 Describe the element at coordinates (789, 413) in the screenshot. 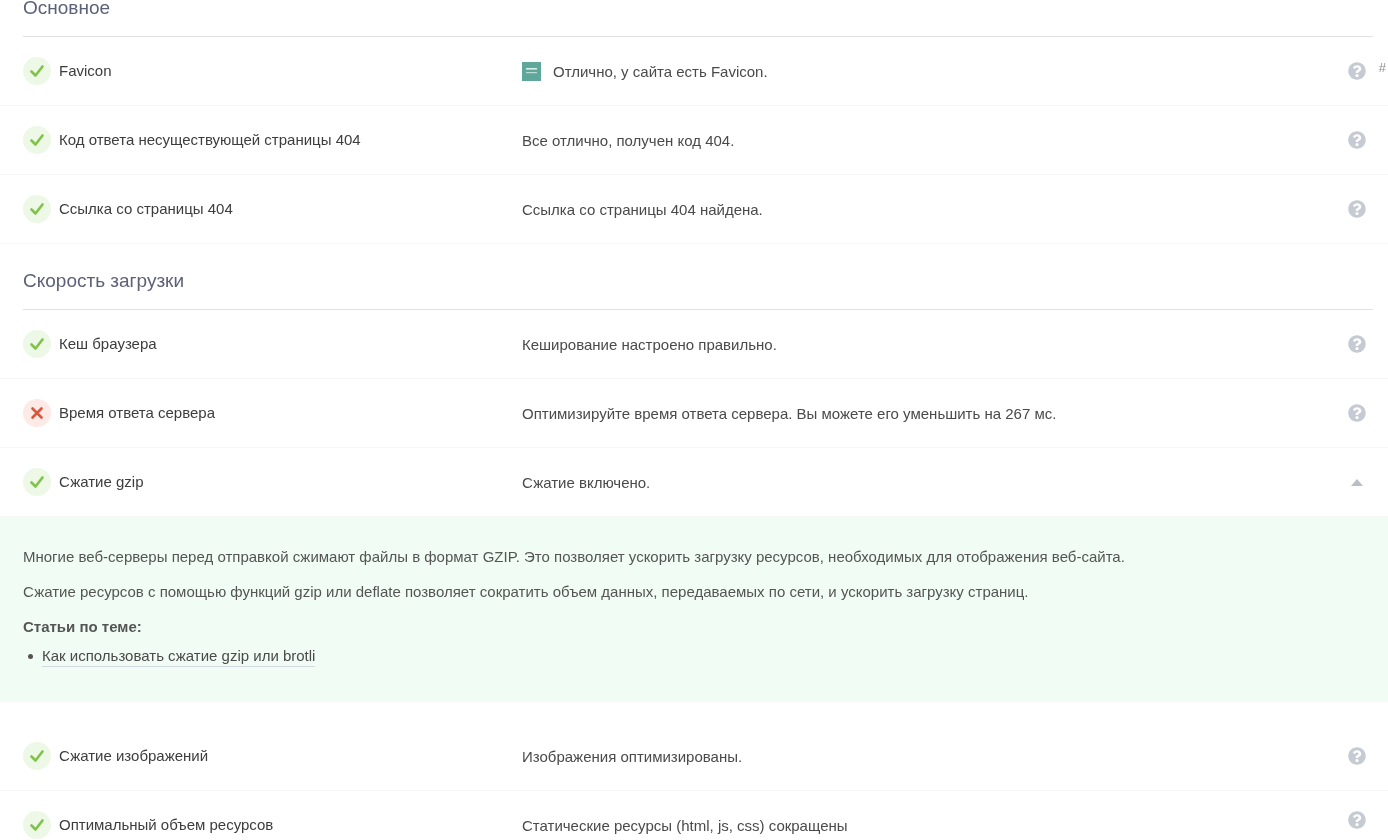

I see `check-result: Оптимизируйте время ответа сервера. Вы можете его уменьшить на 267 мс.` at that location.